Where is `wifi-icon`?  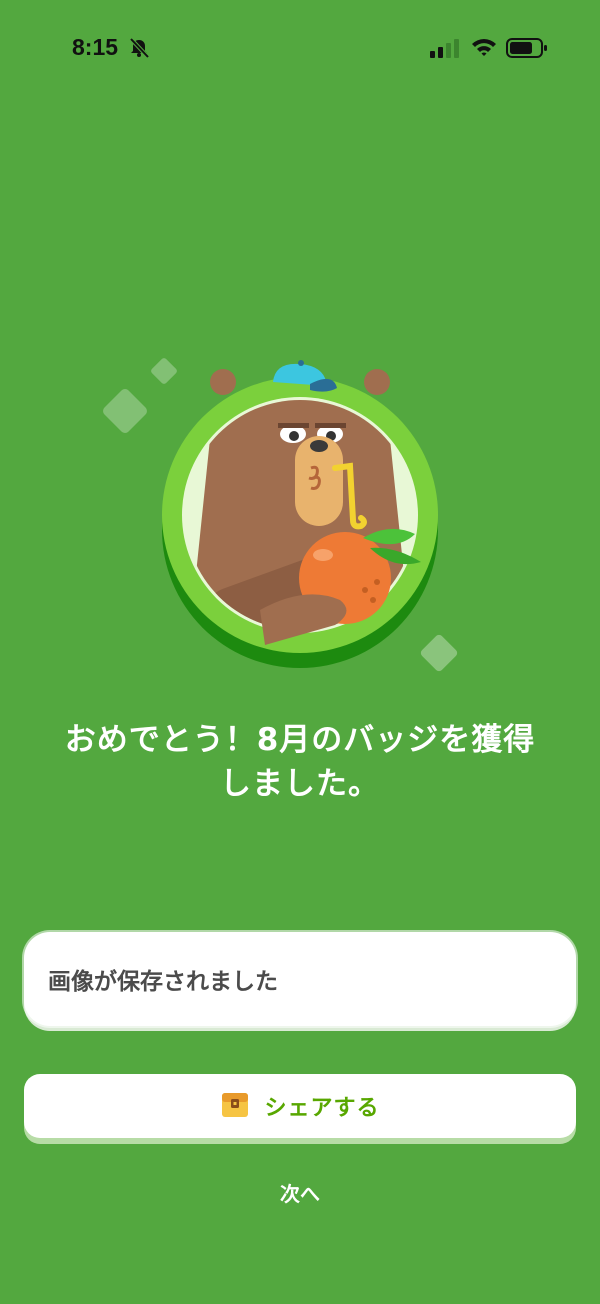
wifi-icon is located at coordinates (484, 49).